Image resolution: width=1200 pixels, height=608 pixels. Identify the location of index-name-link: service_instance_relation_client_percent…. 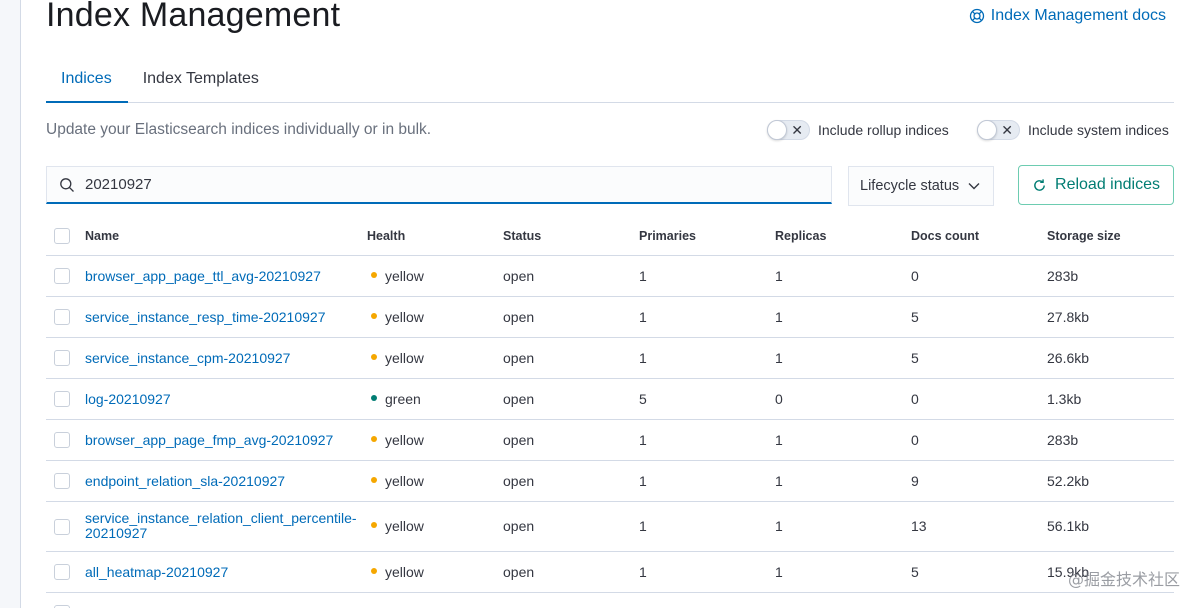
(221, 526).